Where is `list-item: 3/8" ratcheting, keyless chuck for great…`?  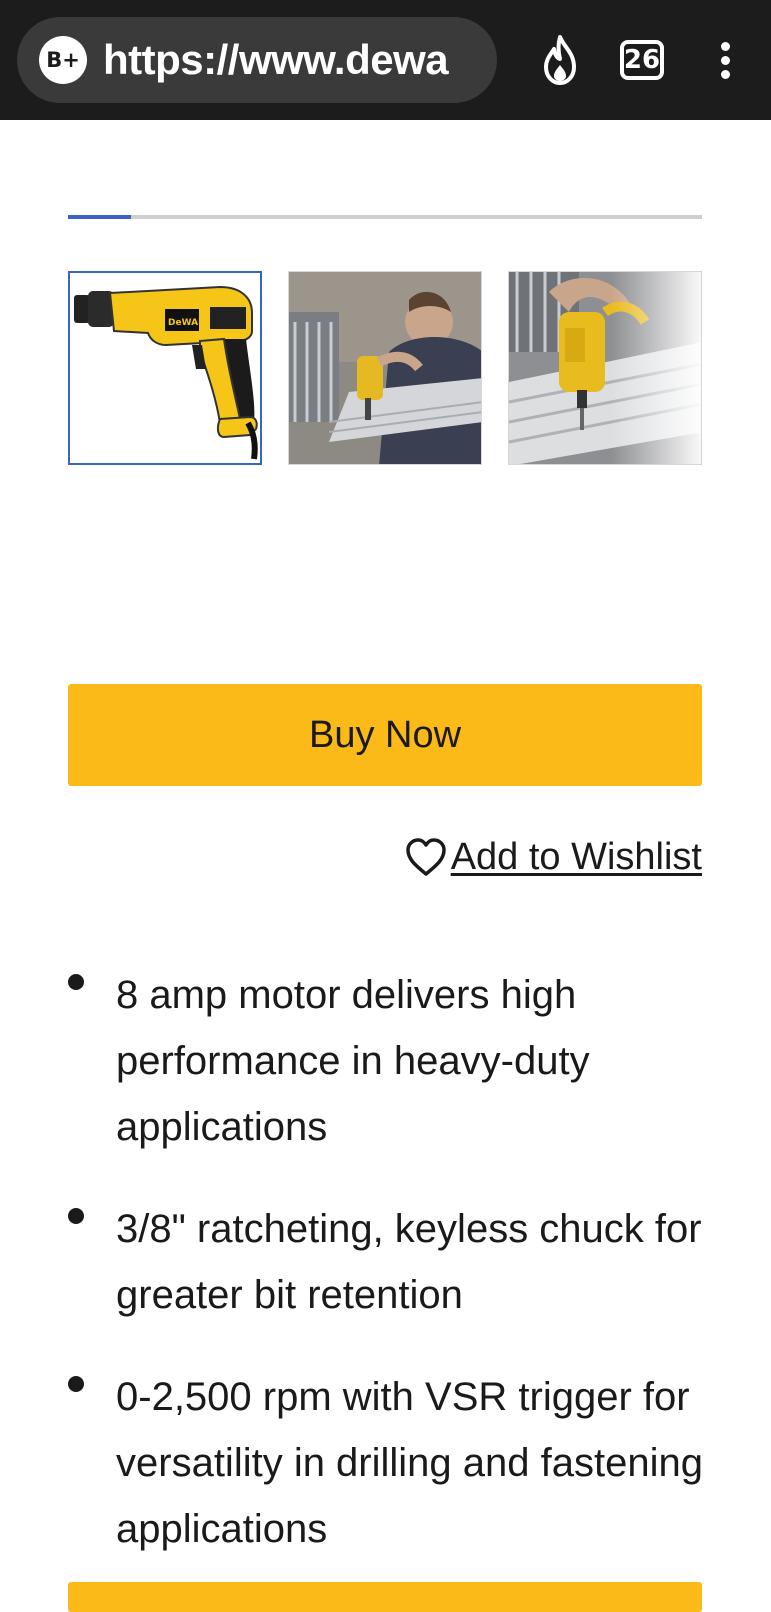
list-item: 3/8" ratcheting, keyless chuck for great… is located at coordinates (388, 1262).